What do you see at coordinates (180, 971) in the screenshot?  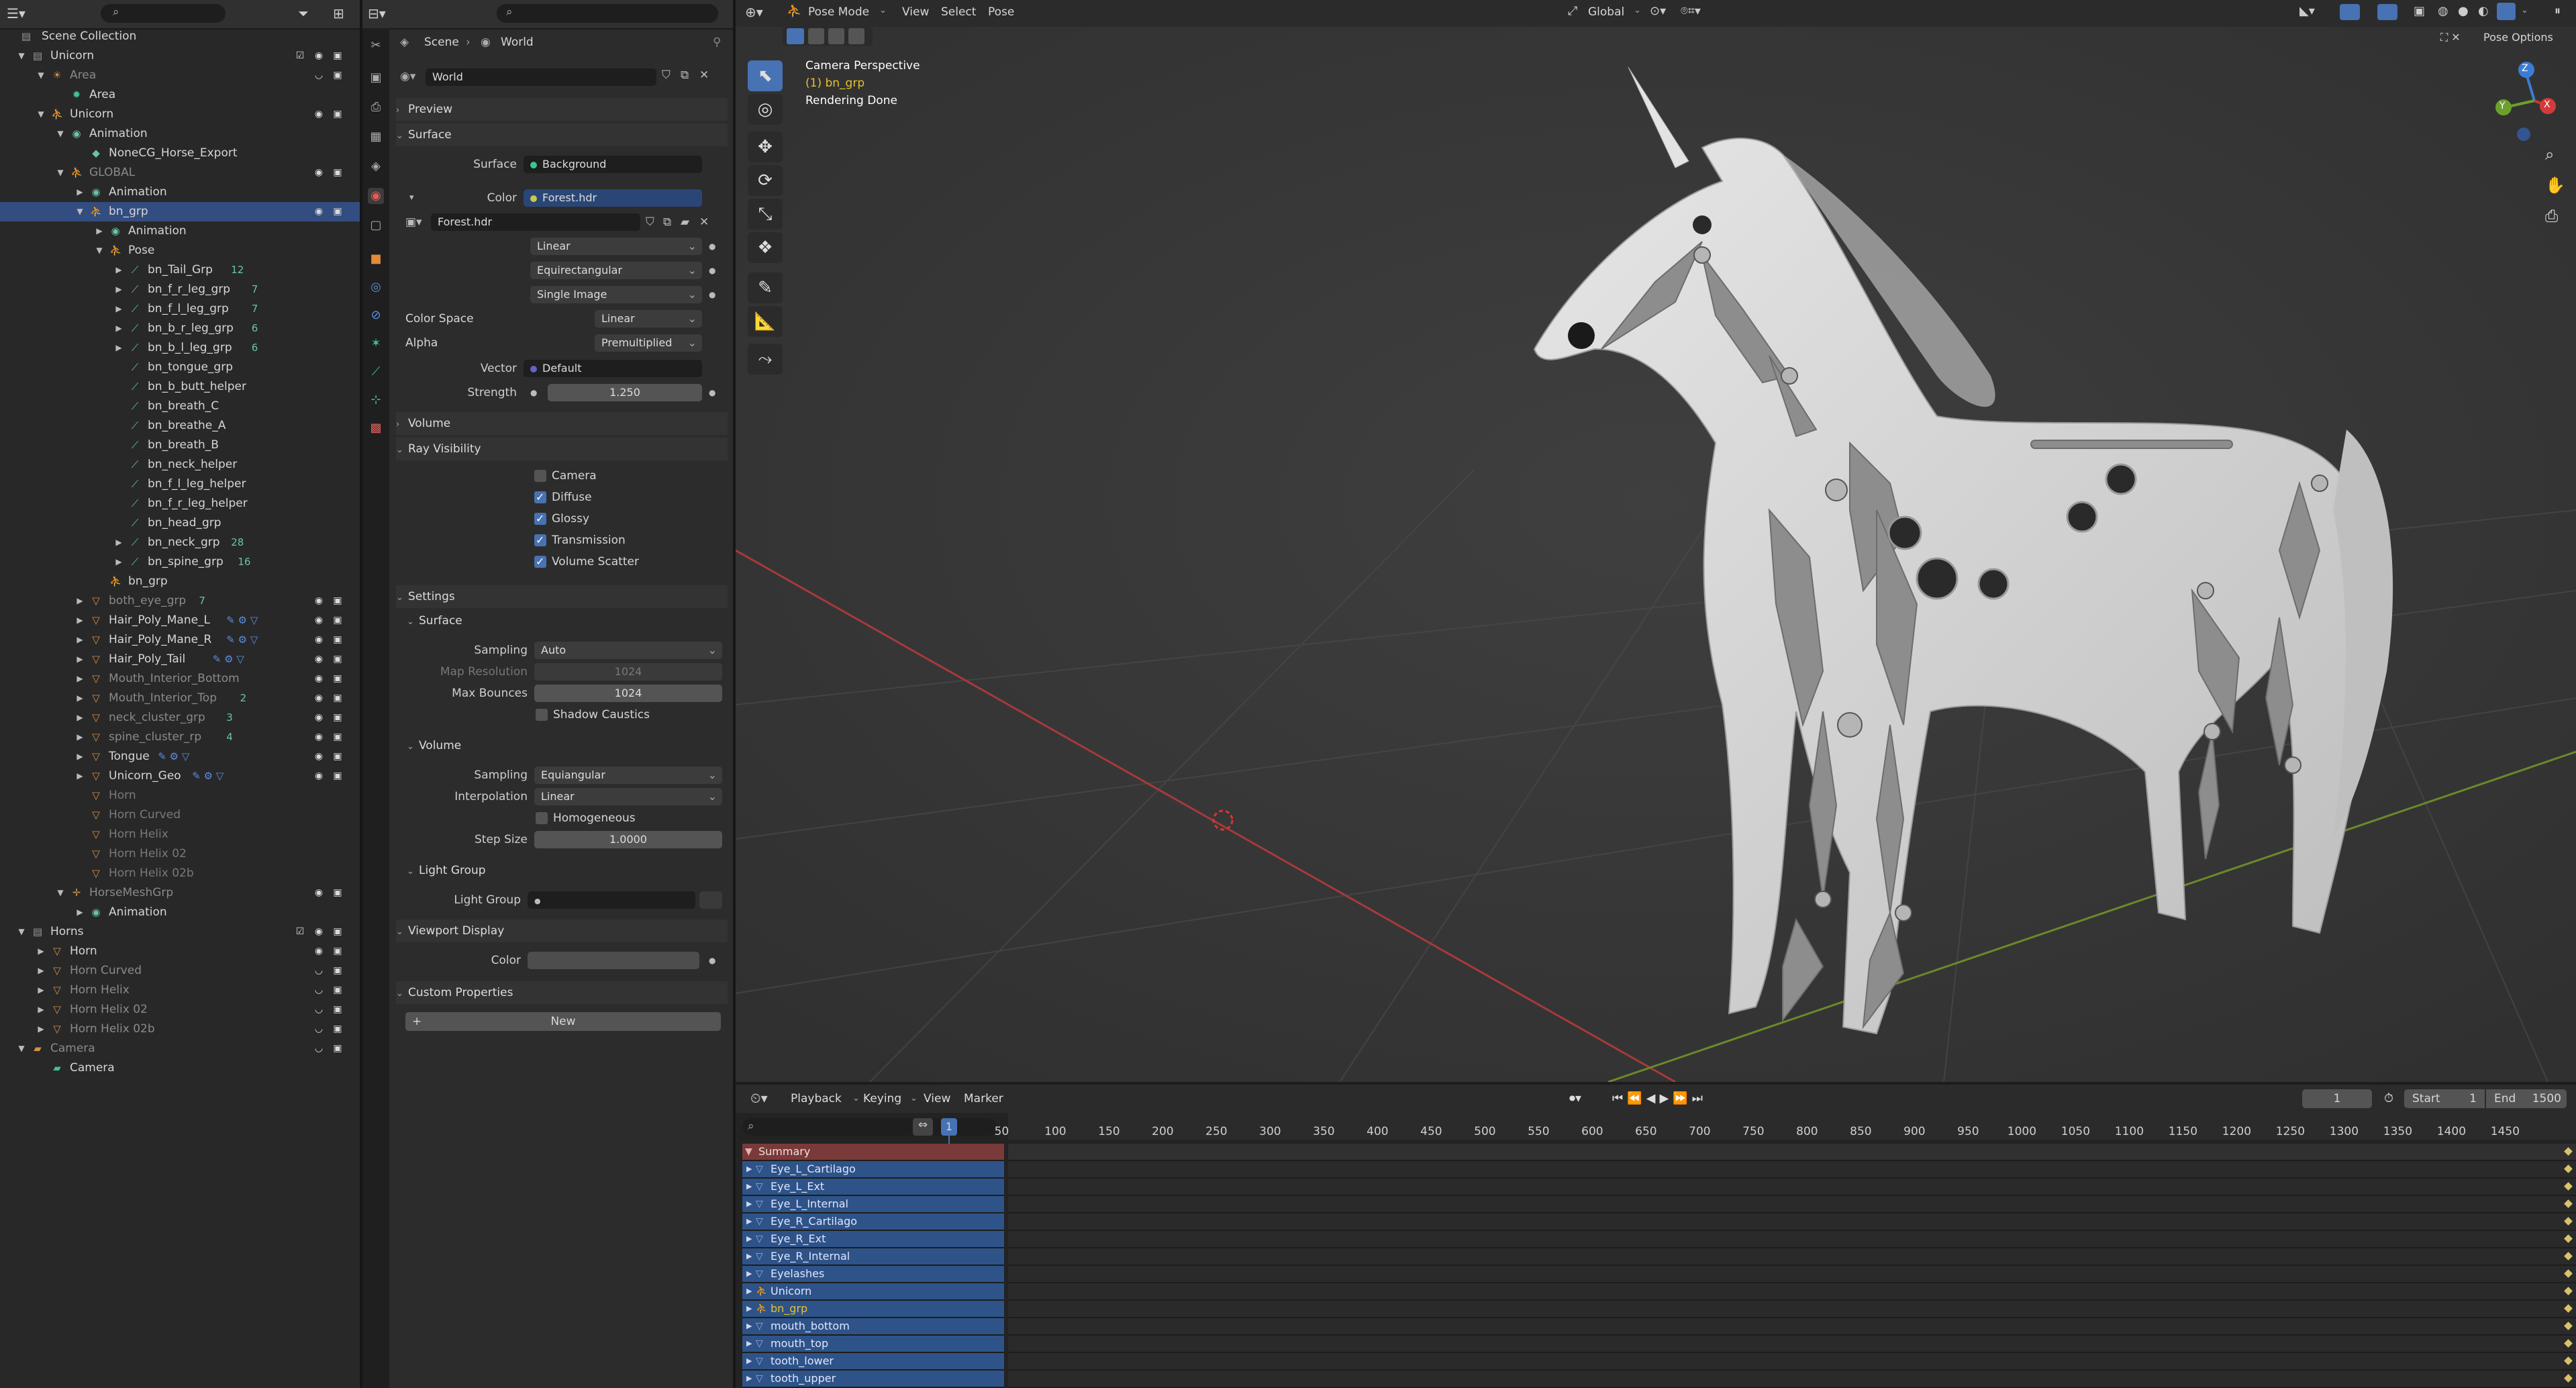 I see `outliner-row: ▶ ▽ Horn Curved ◡ ▣` at bounding box center [180, 971].